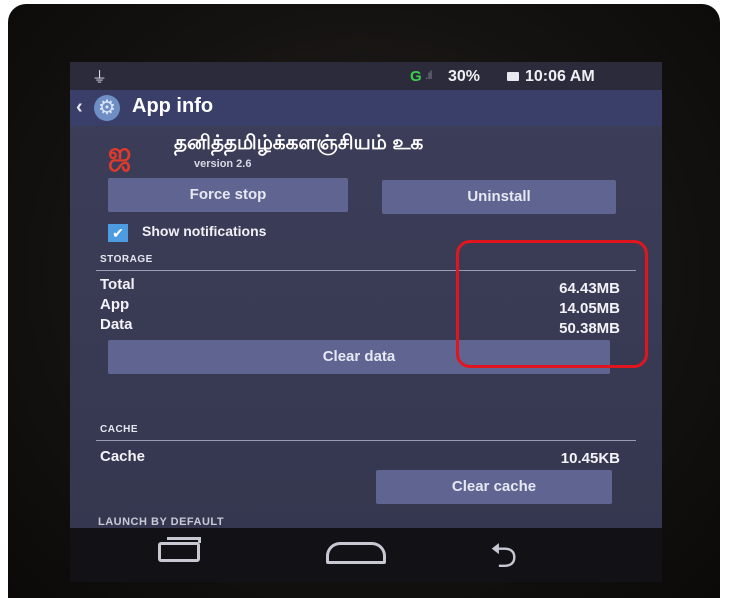 The image size is (730, 598). I want to click on navigation-bar: ⮌, so click(366, 555).